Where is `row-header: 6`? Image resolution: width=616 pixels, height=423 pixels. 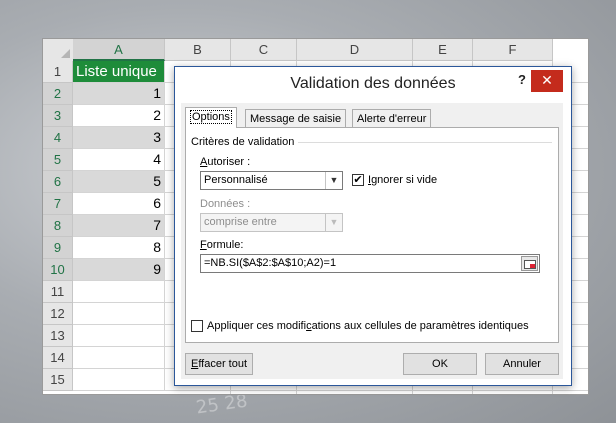 row-header: 6 is located at coordinates (58, 182).